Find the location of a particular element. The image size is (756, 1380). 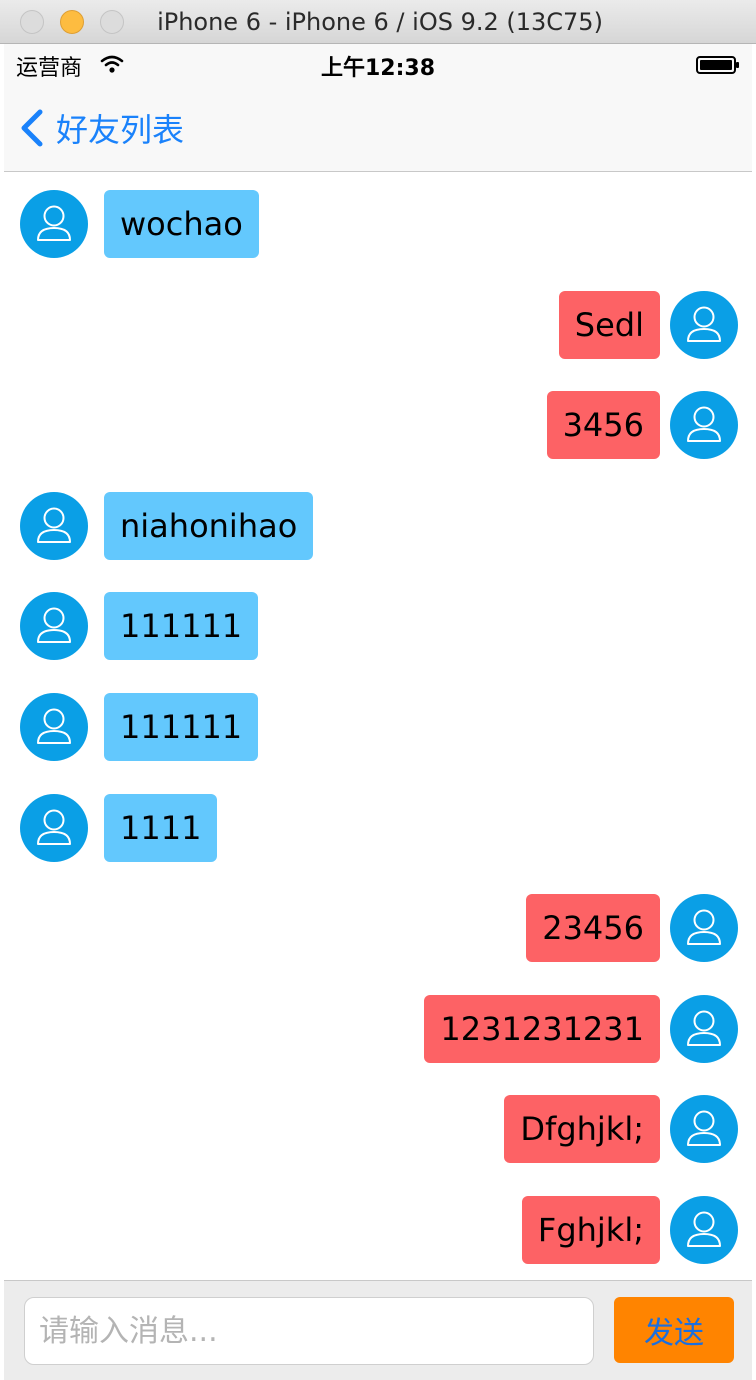

message-input is located at coordinates (309, 1331).